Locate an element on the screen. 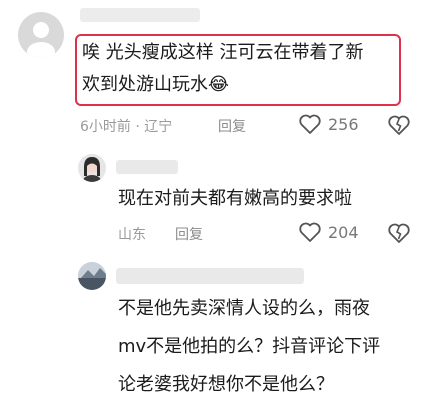  like-button: 204 is located at coordinates (328, 232).